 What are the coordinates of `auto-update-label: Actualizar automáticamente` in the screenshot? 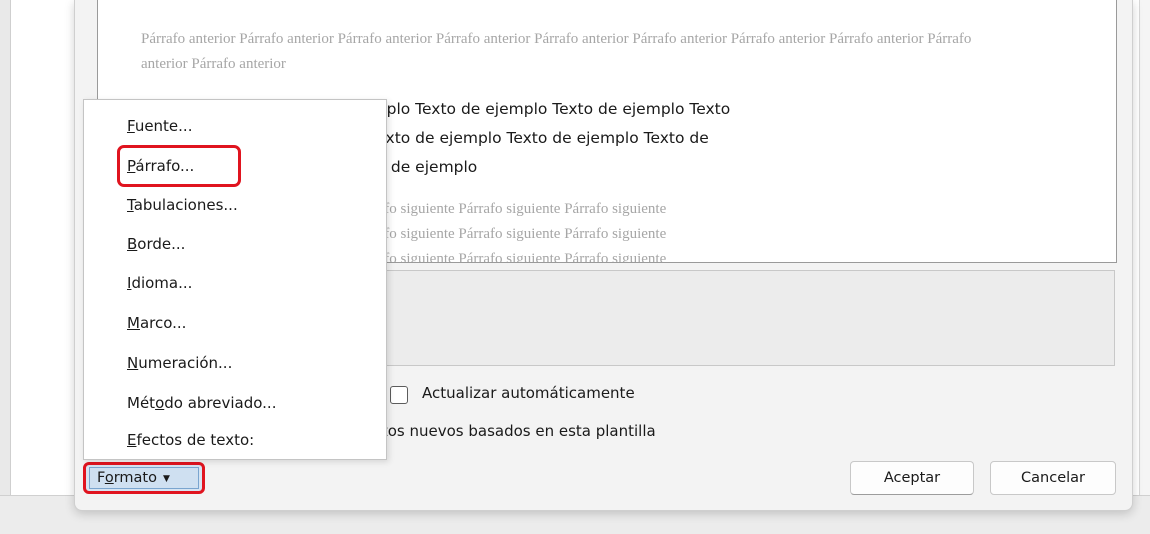 It's located at (528, 395).